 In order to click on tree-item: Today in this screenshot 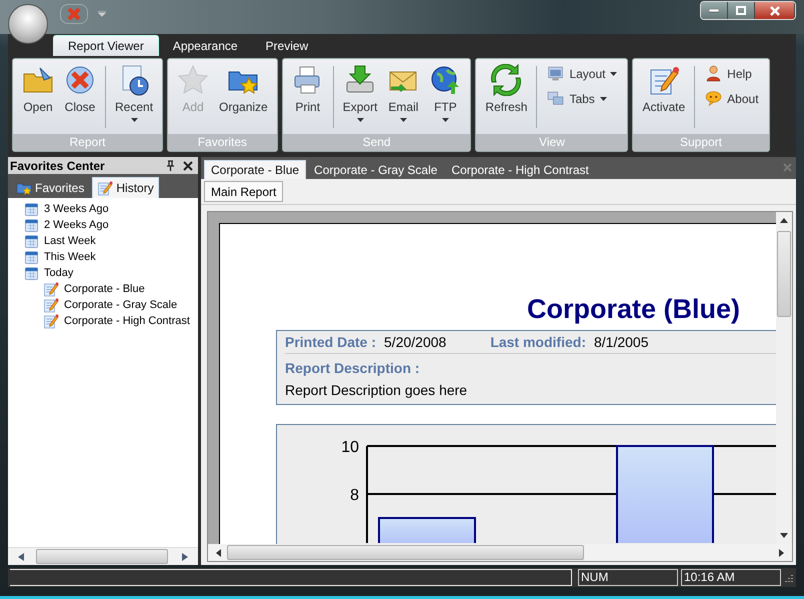, I will do `click(111, 273)`.